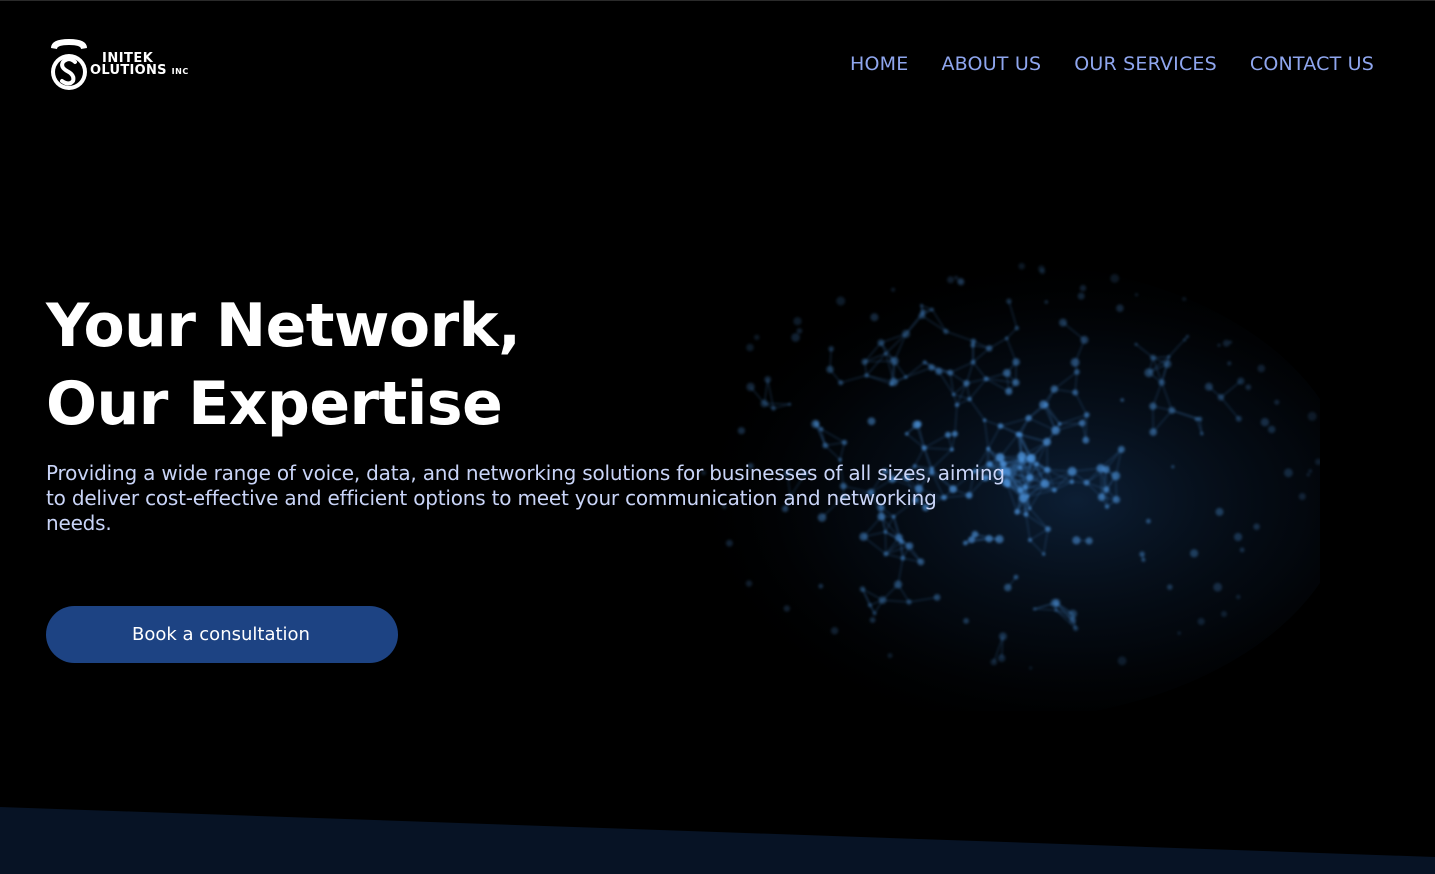 The width and height of the screenshot is (1435, 874). Describe the element at coordinates (879, 64) in the screenshot. I see `nav-home: HOME` at that location.